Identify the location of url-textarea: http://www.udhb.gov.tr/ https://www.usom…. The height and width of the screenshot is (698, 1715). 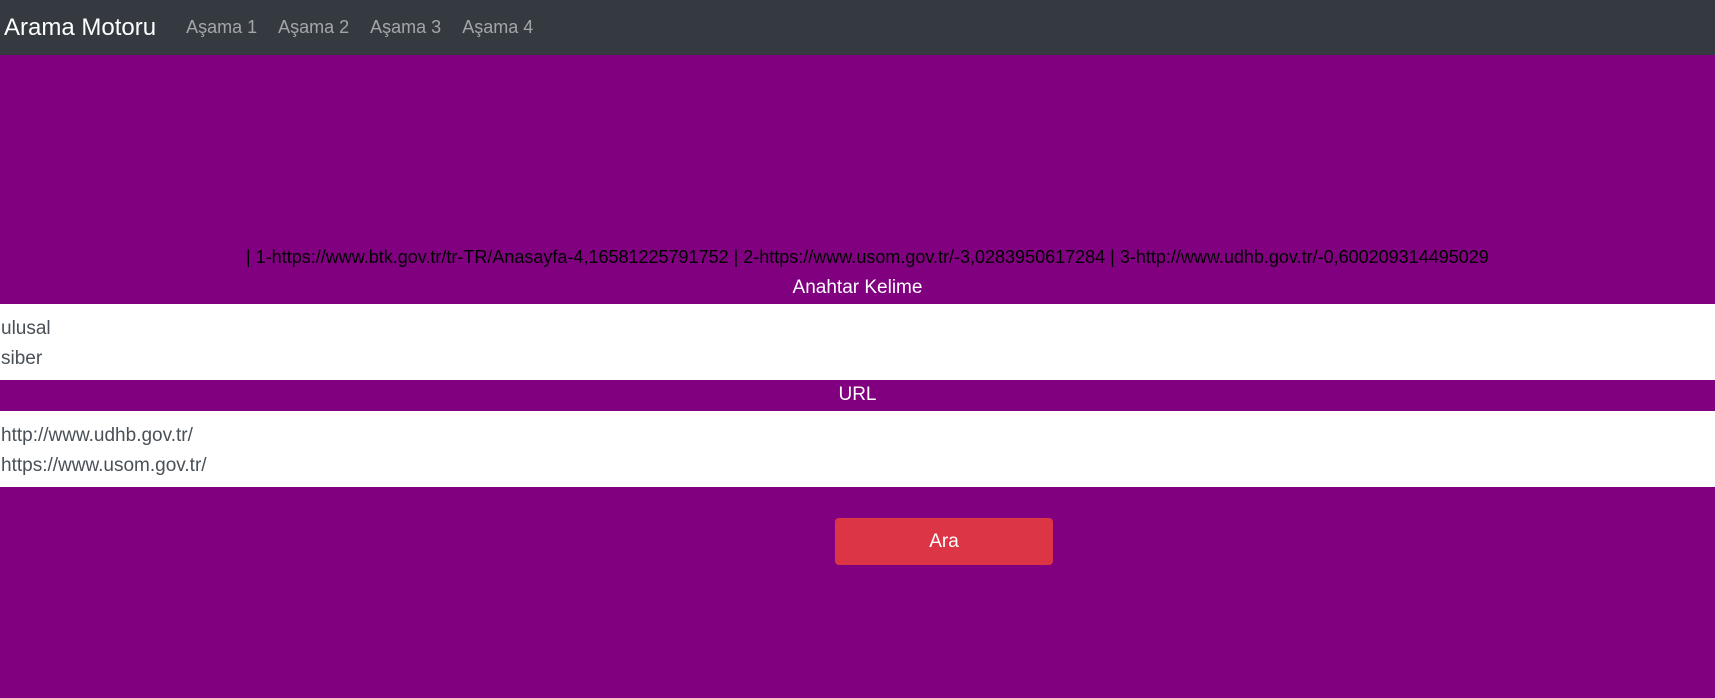
(857, 449).